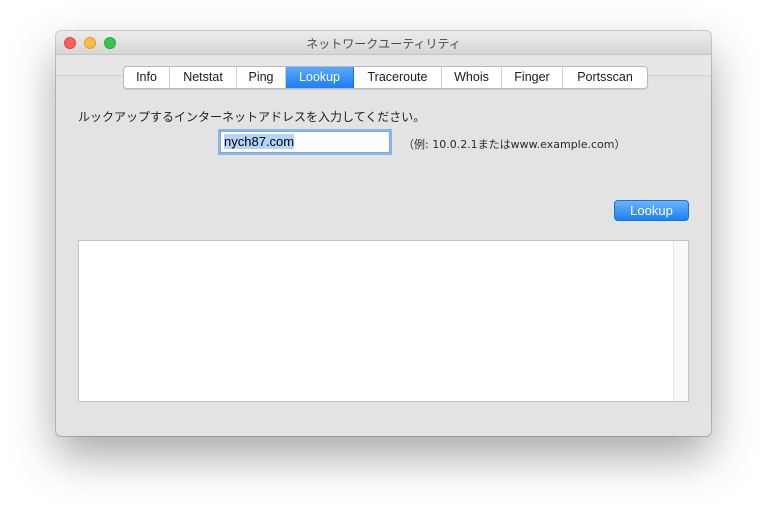  Describe the element at coordinates (514, 144) in the screenshot. I see `example-hint: （例: 10.0.2.1またはwww.example.com）` at that location.